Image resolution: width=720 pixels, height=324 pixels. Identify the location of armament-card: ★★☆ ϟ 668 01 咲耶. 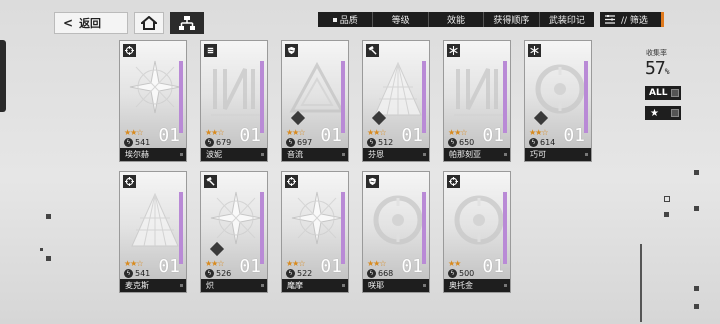
(396, 232).